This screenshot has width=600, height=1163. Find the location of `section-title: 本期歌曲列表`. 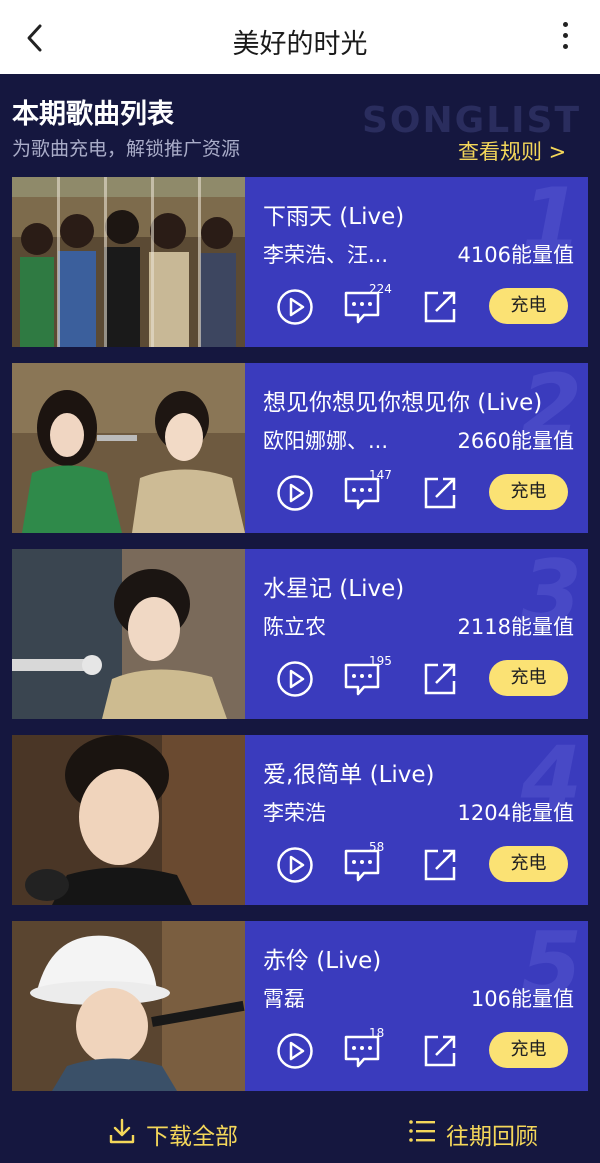

section-title: 本期歌曲列表 is located at coordinates (93, 114).